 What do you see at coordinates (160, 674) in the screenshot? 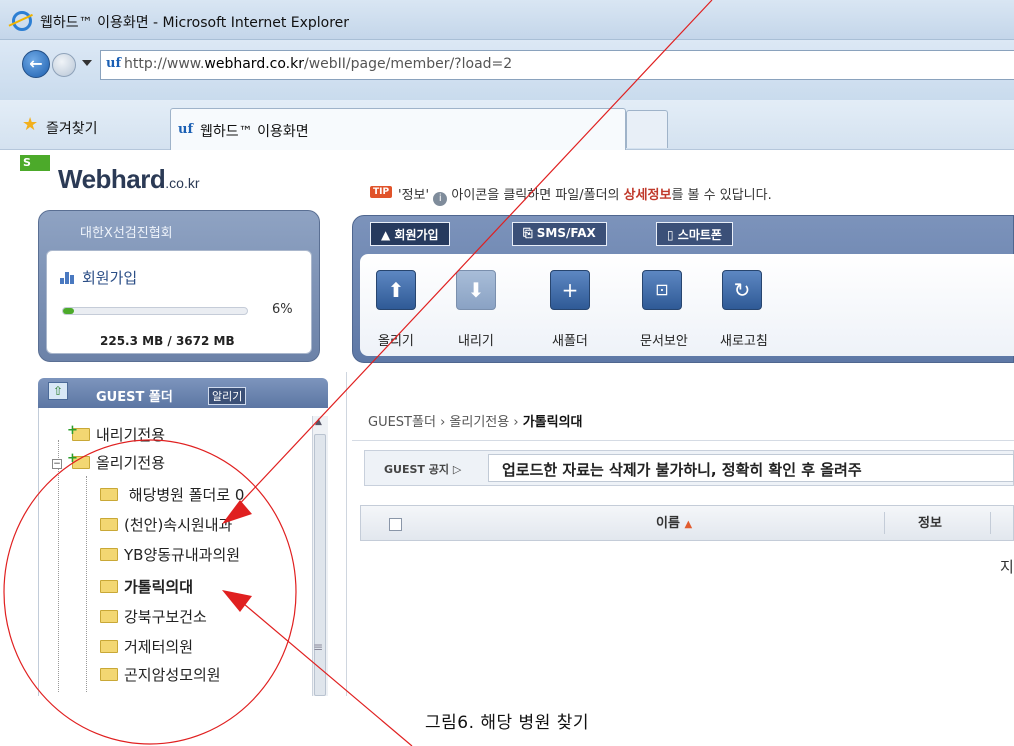
I see `tree-item-gonjiam: 곤지암성모의원` at bounding box center [160, 674].